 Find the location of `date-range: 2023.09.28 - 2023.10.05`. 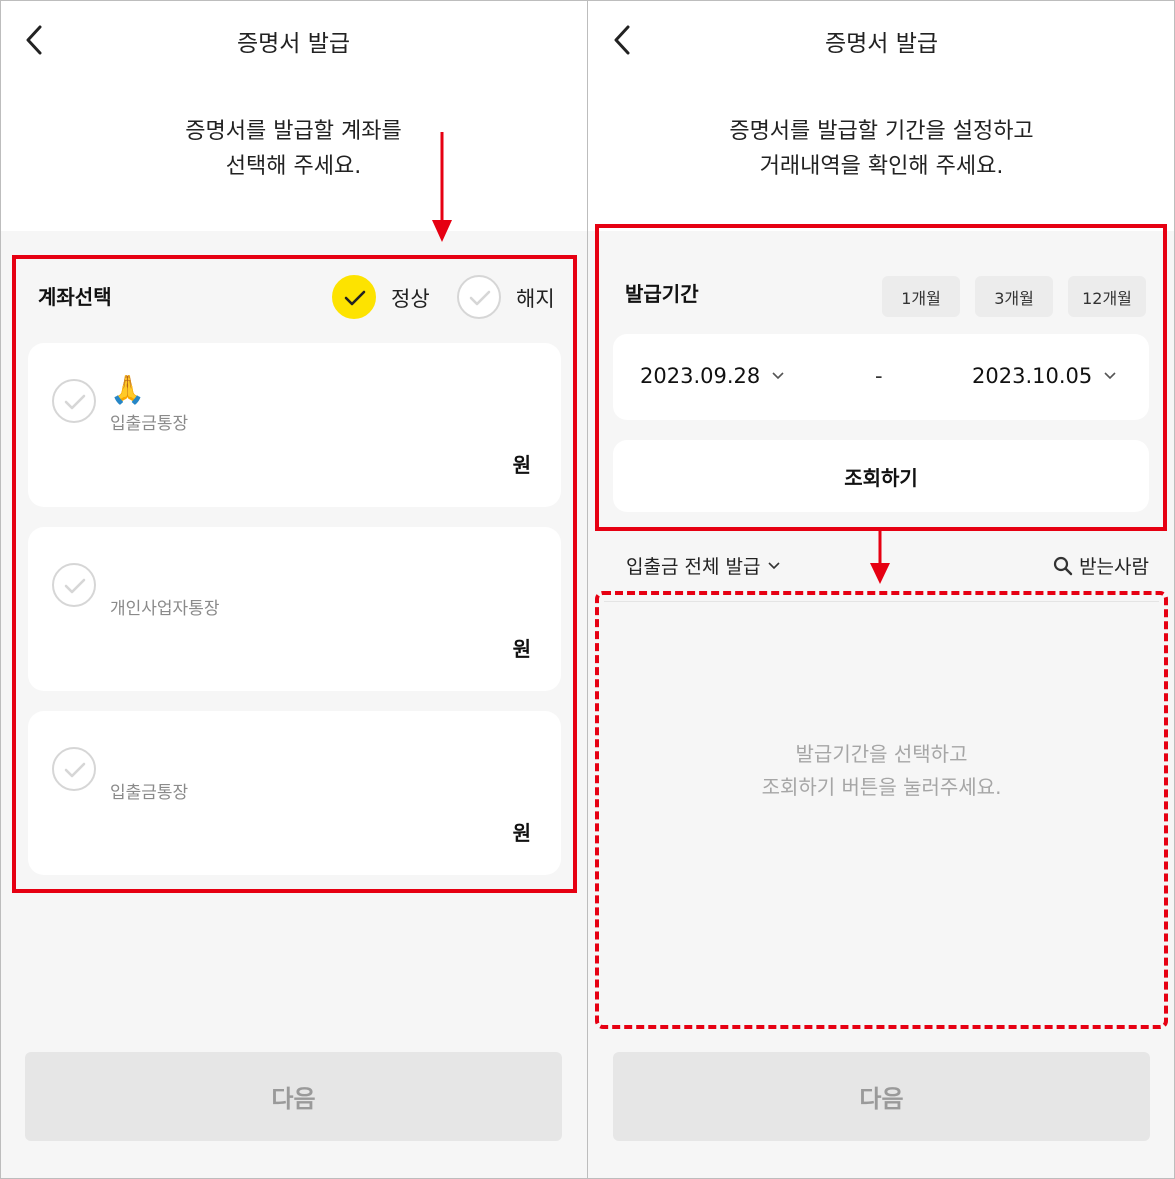

date-range: 2023.09.28 - 2023.10.05 is located at coordinates (881, 377).